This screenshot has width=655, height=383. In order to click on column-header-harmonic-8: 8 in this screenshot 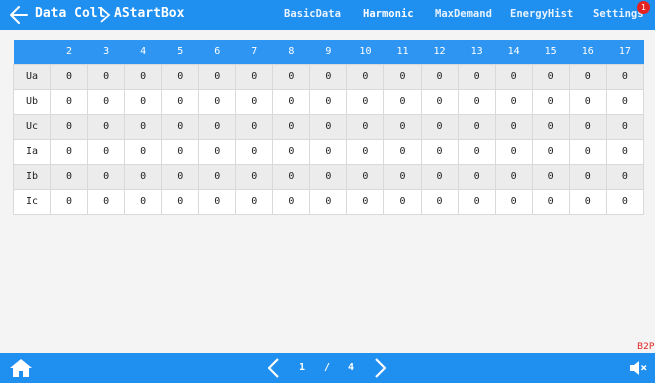, I will do `click(291, 52)`.